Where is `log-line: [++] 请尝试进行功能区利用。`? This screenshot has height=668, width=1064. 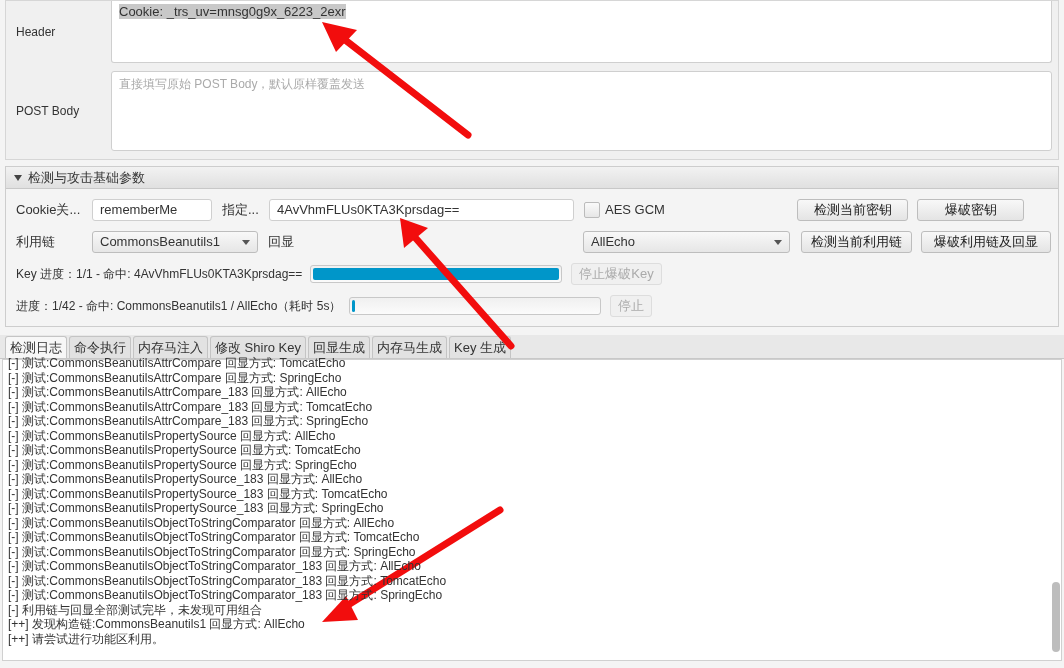 log-line: [++] 请尝试进行功能区利用。 is located at coordinates (86, 638).